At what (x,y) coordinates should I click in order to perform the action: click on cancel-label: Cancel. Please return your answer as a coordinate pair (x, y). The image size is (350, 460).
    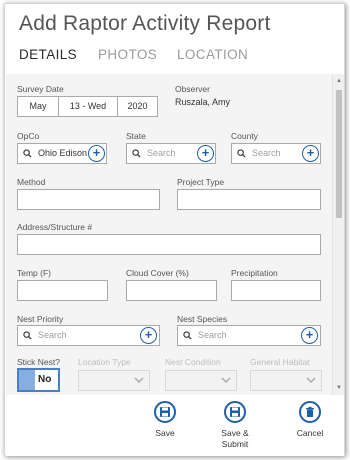
    Looking at the image, I should click on (310, 433).